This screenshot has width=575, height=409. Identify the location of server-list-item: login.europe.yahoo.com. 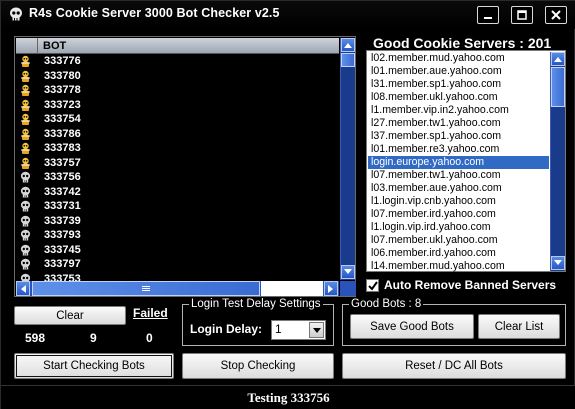
(458, 162).